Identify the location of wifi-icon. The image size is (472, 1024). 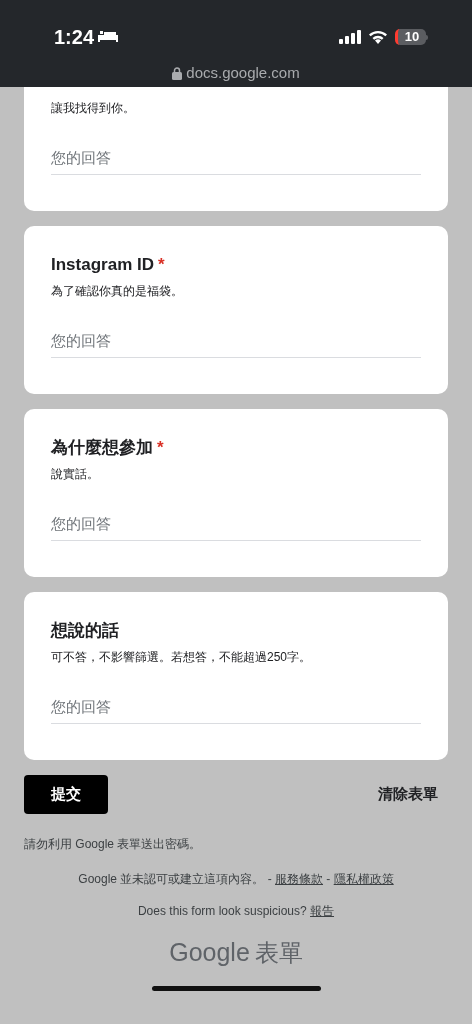
(378, 37).